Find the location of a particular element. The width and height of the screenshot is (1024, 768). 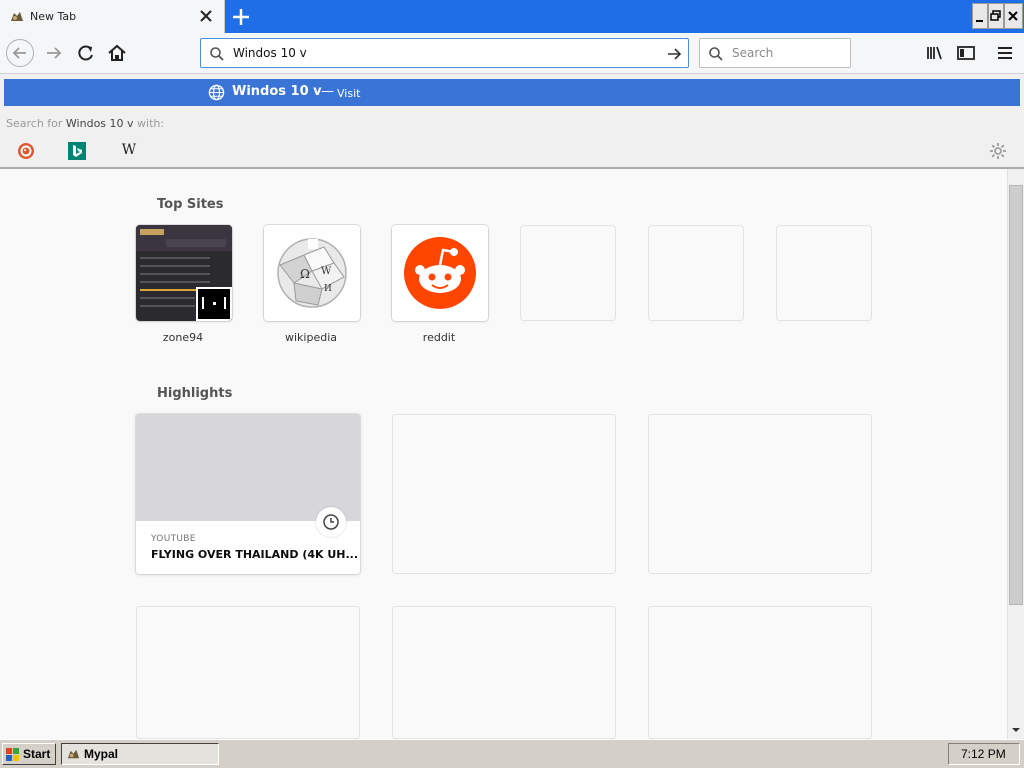

menu-button is located at coordinates (1005, 53).